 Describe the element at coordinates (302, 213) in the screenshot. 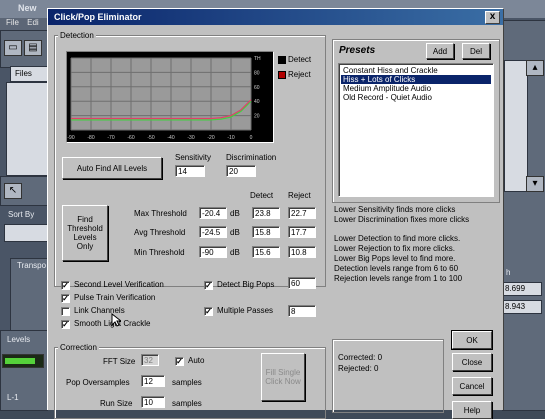

I see `max-threshold-reject-field: 22.7` at that location.